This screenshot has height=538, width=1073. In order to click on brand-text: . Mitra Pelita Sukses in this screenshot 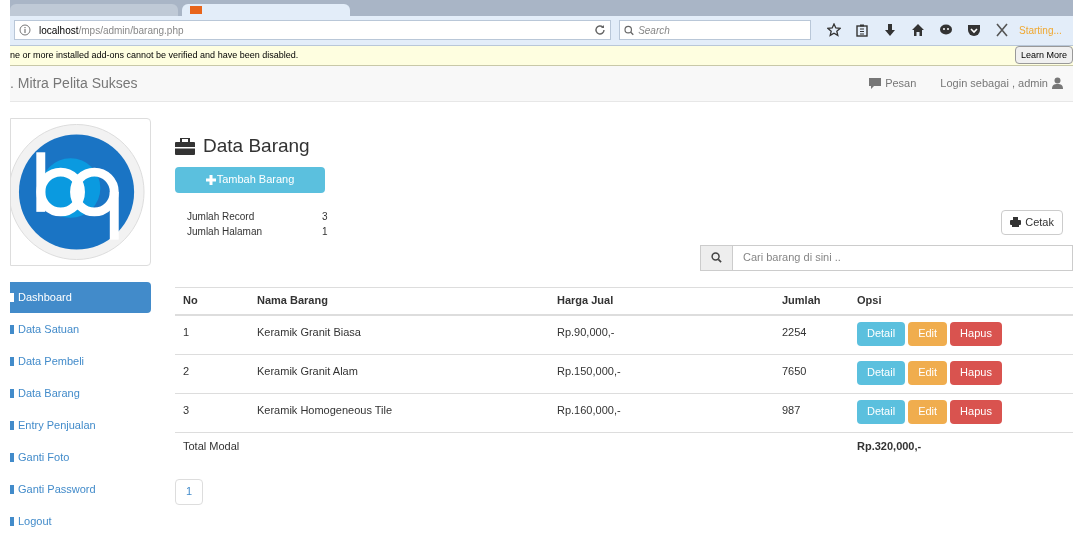, I will do `click(74, 83)`.